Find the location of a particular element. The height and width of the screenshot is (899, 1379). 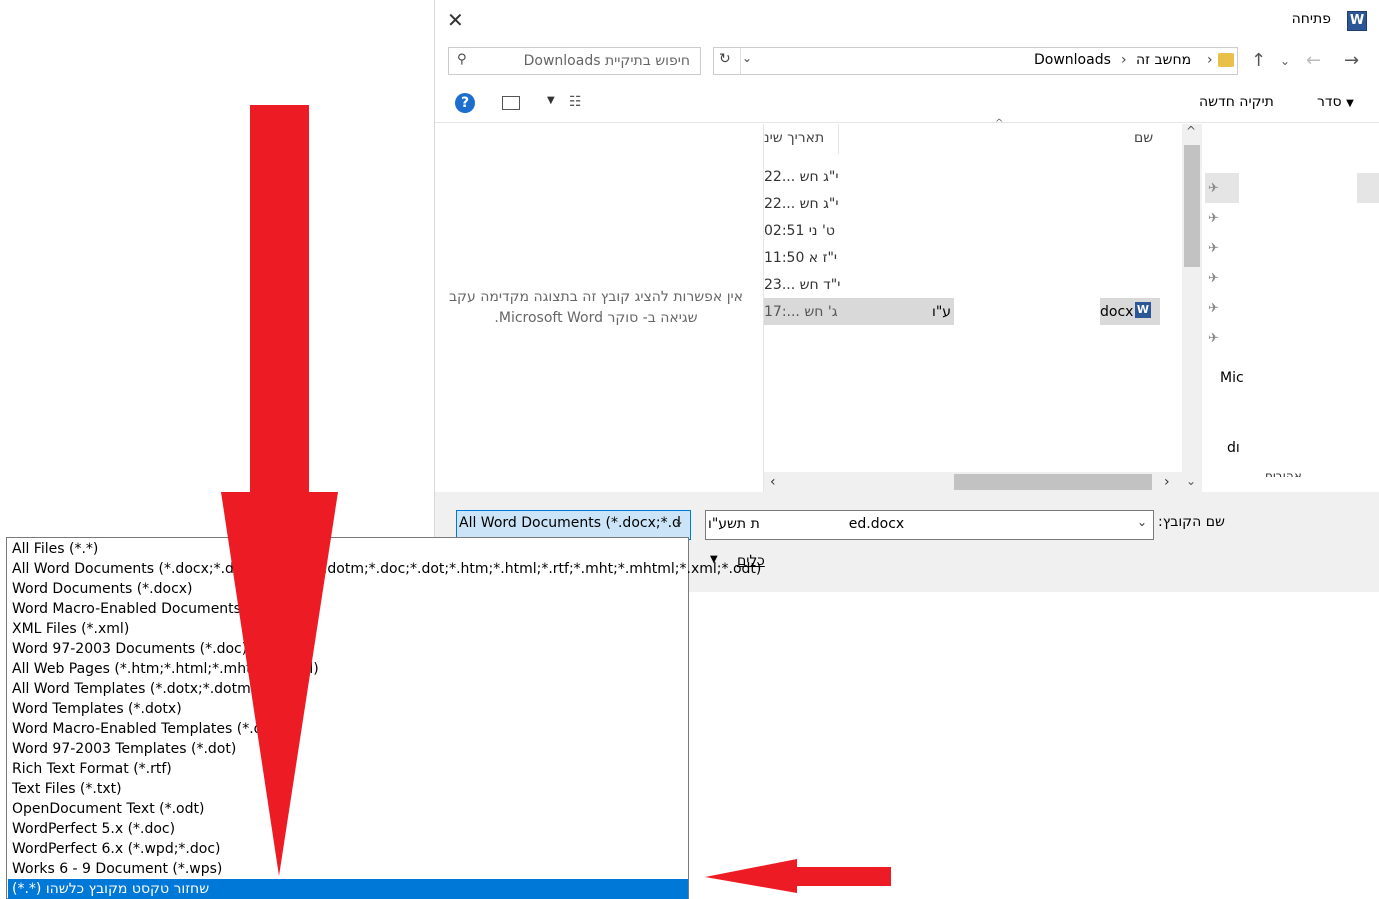

left-arrow-annotation is located at coordinates (798, 876).